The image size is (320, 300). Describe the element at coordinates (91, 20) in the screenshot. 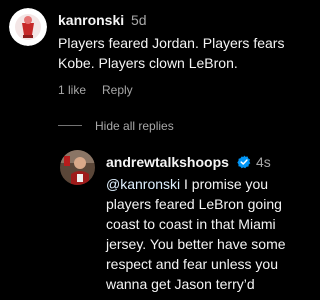

I see `commenter-username: kanronski` at that location.